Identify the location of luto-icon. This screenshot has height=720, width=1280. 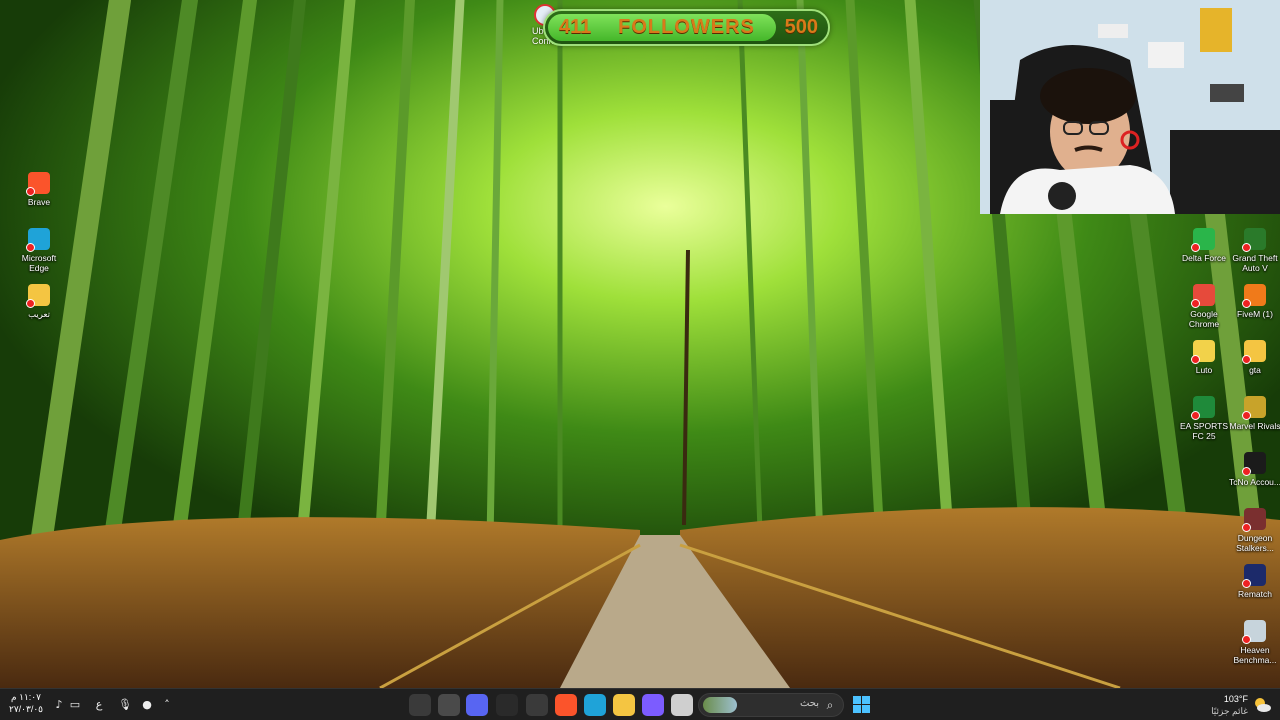
(1203, 352).